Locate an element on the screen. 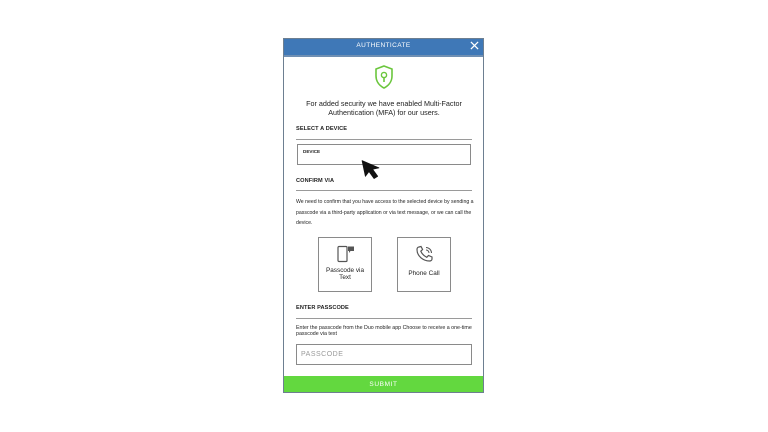 This screenshot has width=768, height=432. phone-call-label: Phone Call is located at coordinates (424, 273).